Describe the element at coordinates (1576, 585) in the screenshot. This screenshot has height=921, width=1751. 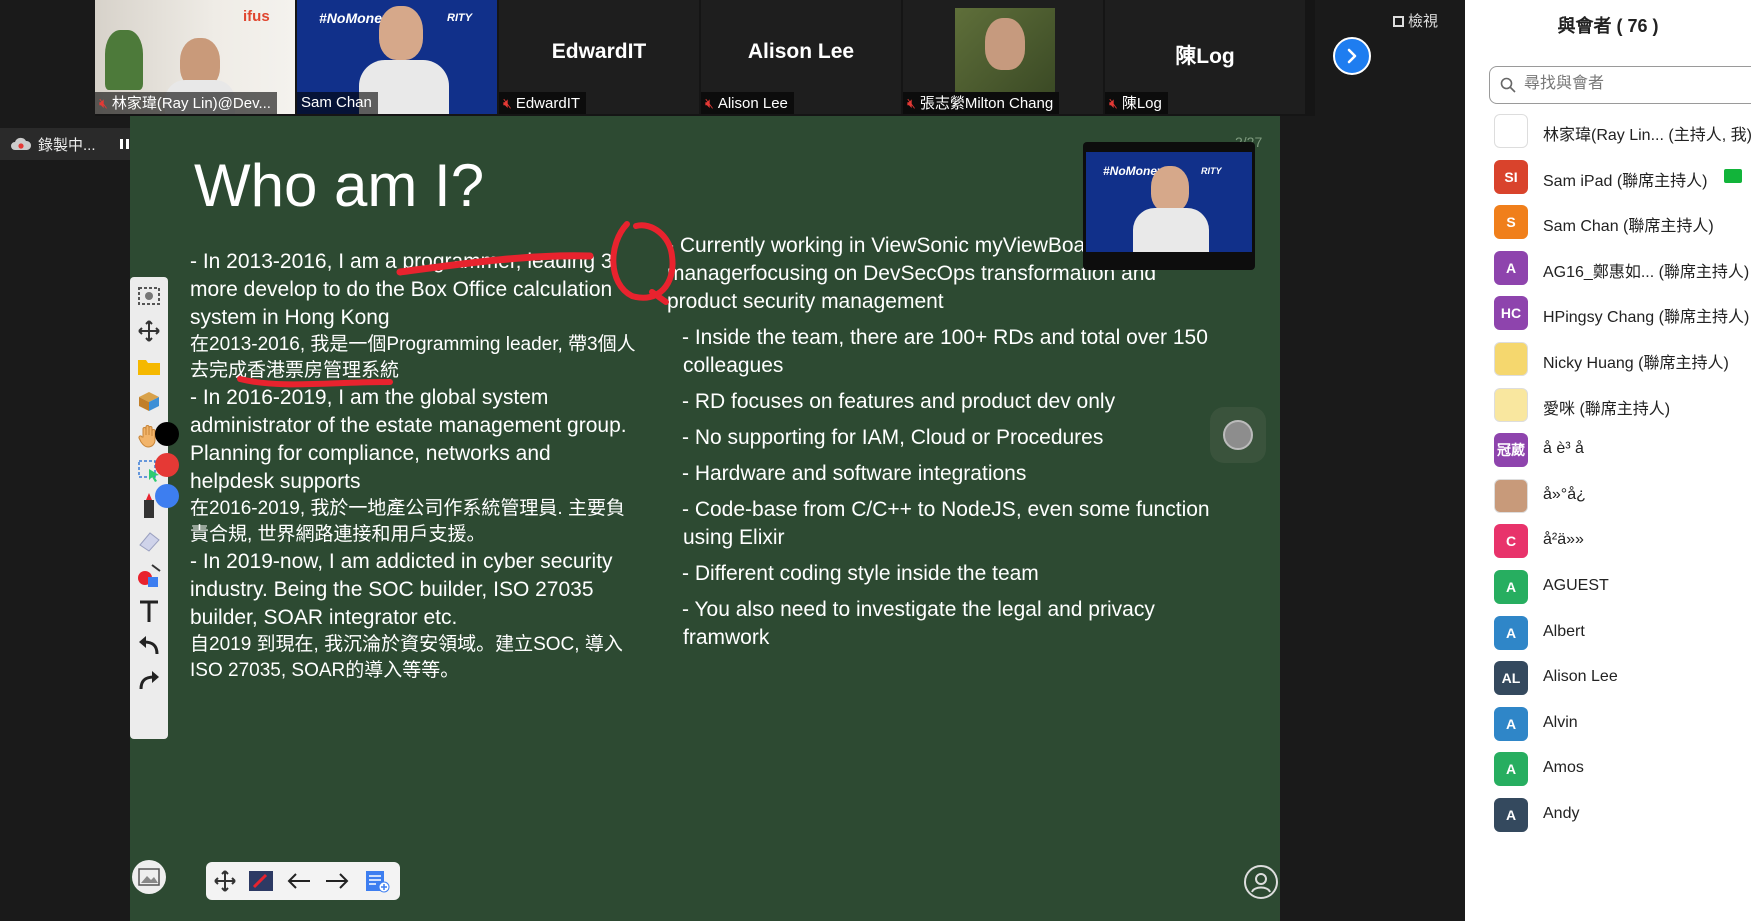
I see `participant-name: AGUEST` at that location.